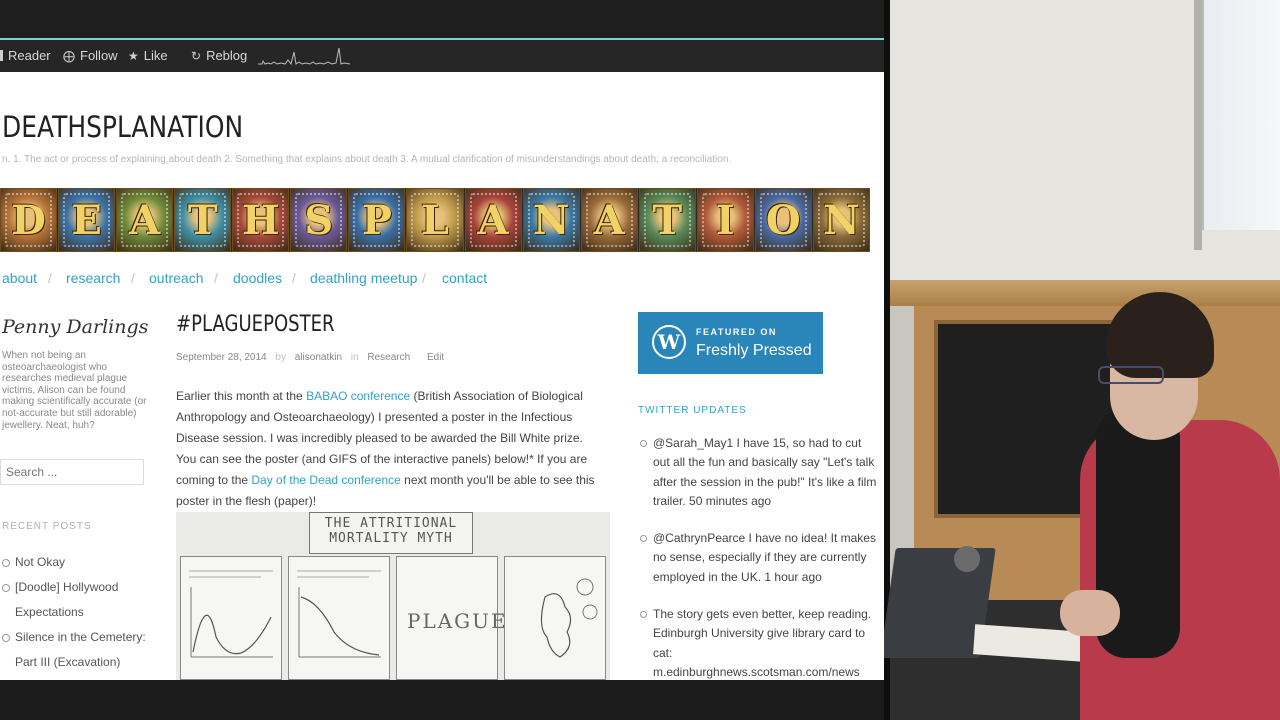 The width and height of the screenshot is (1280, 720). I want to click on nav-item-research: research, so click(93, 278).